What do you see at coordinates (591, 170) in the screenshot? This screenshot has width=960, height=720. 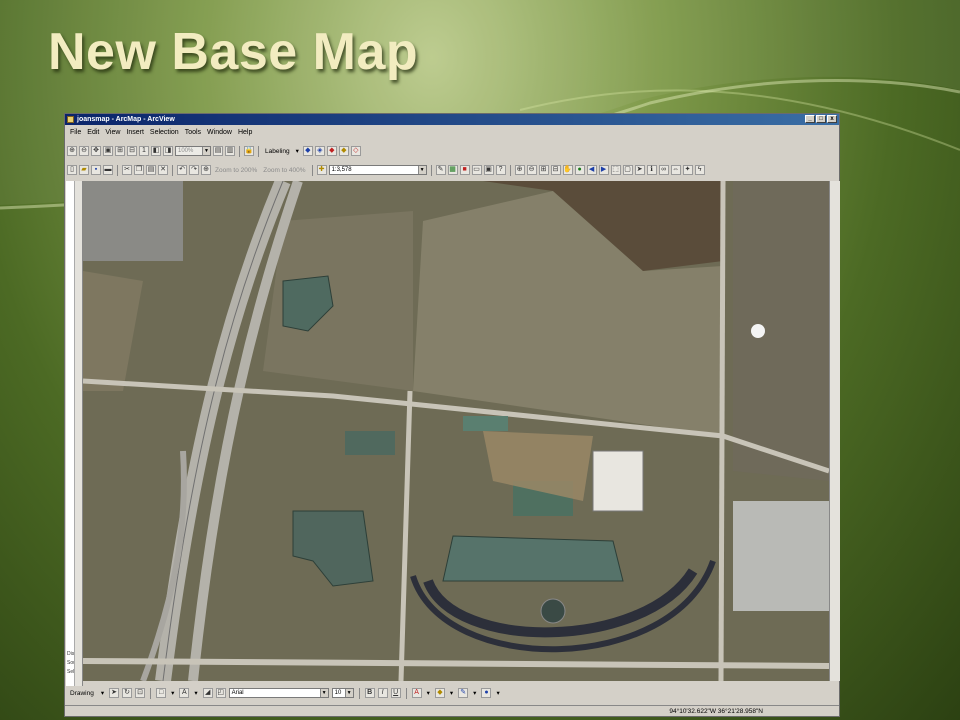 I see `back-arrow-icon: ◀` at bounding box center [591, 170].